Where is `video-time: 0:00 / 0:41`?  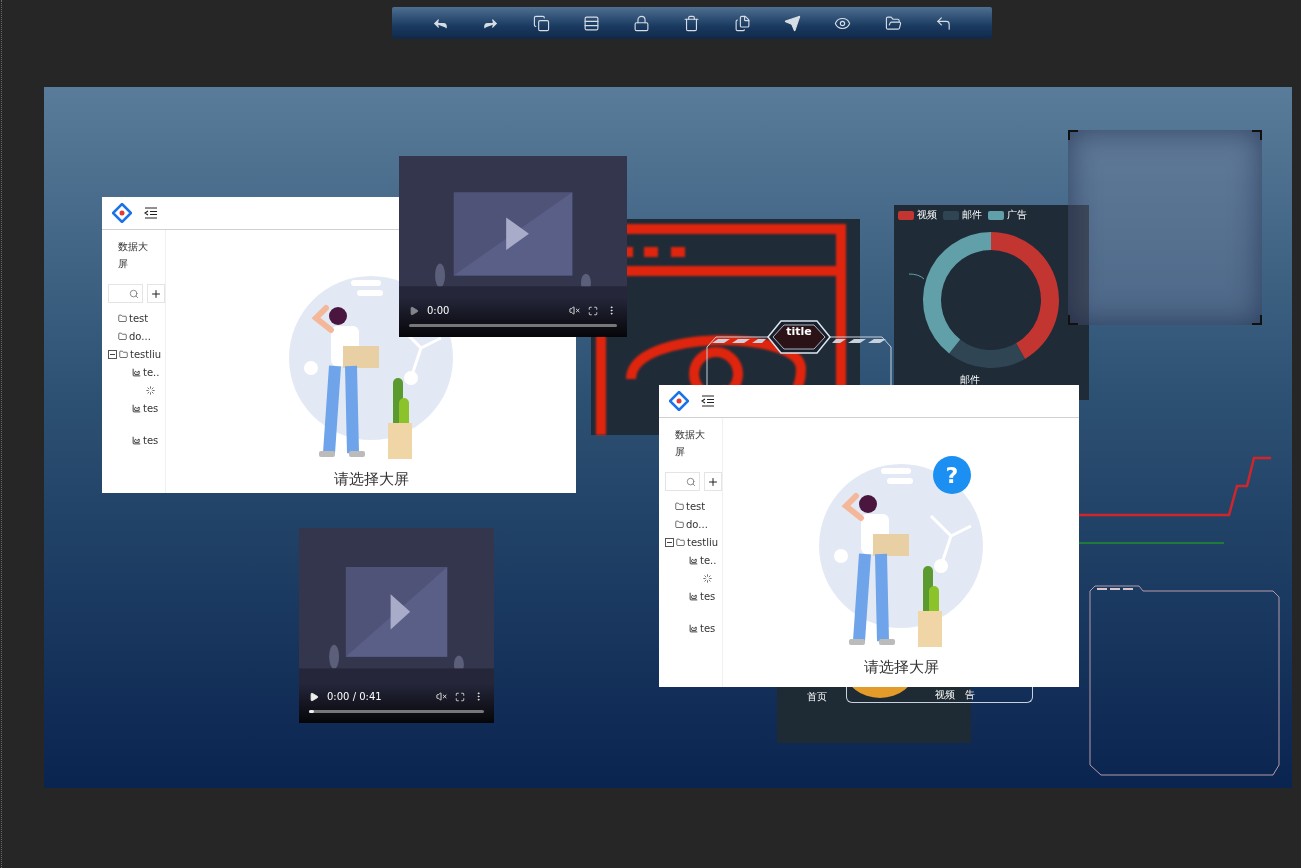 video-time: 0:00 / 0:41 is located at coordinates (355, 696).